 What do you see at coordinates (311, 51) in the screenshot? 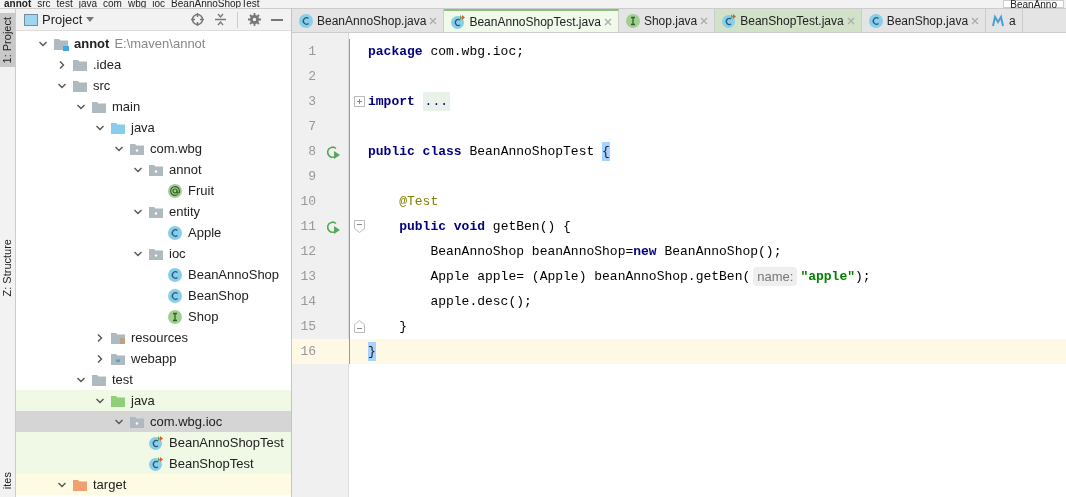
I see `line-number: 1` at bounding box center [311, 51].